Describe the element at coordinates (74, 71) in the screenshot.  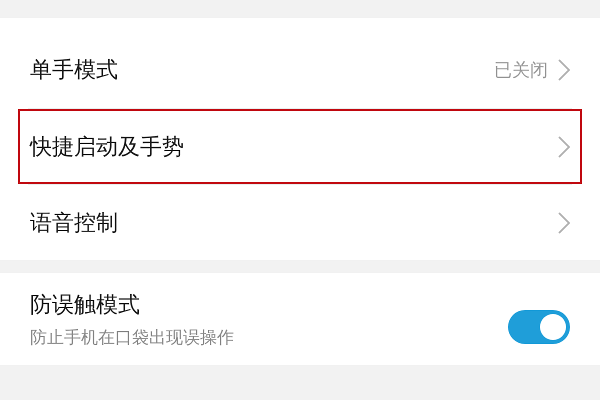
I see `setting-label: 单手模式` at that location.